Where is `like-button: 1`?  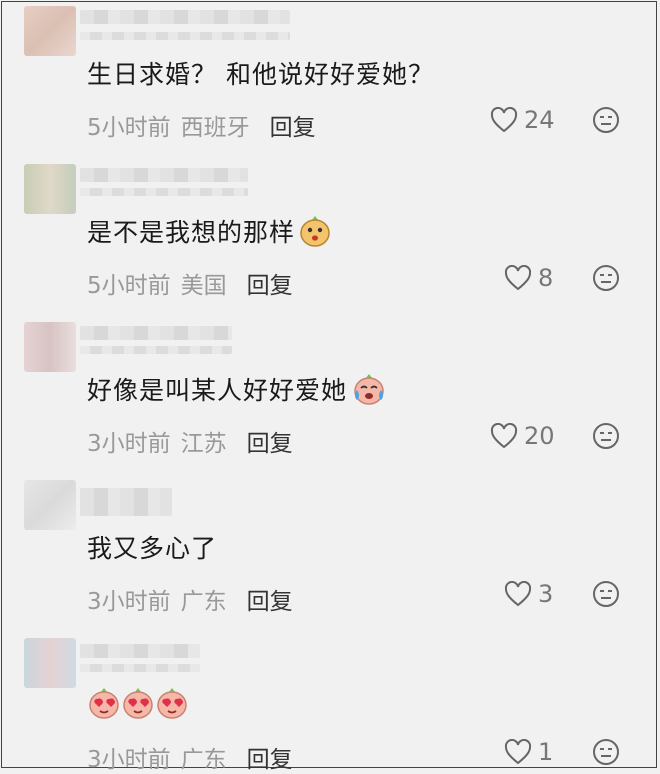 like-button: 1 is located at coordinates (528, 752).